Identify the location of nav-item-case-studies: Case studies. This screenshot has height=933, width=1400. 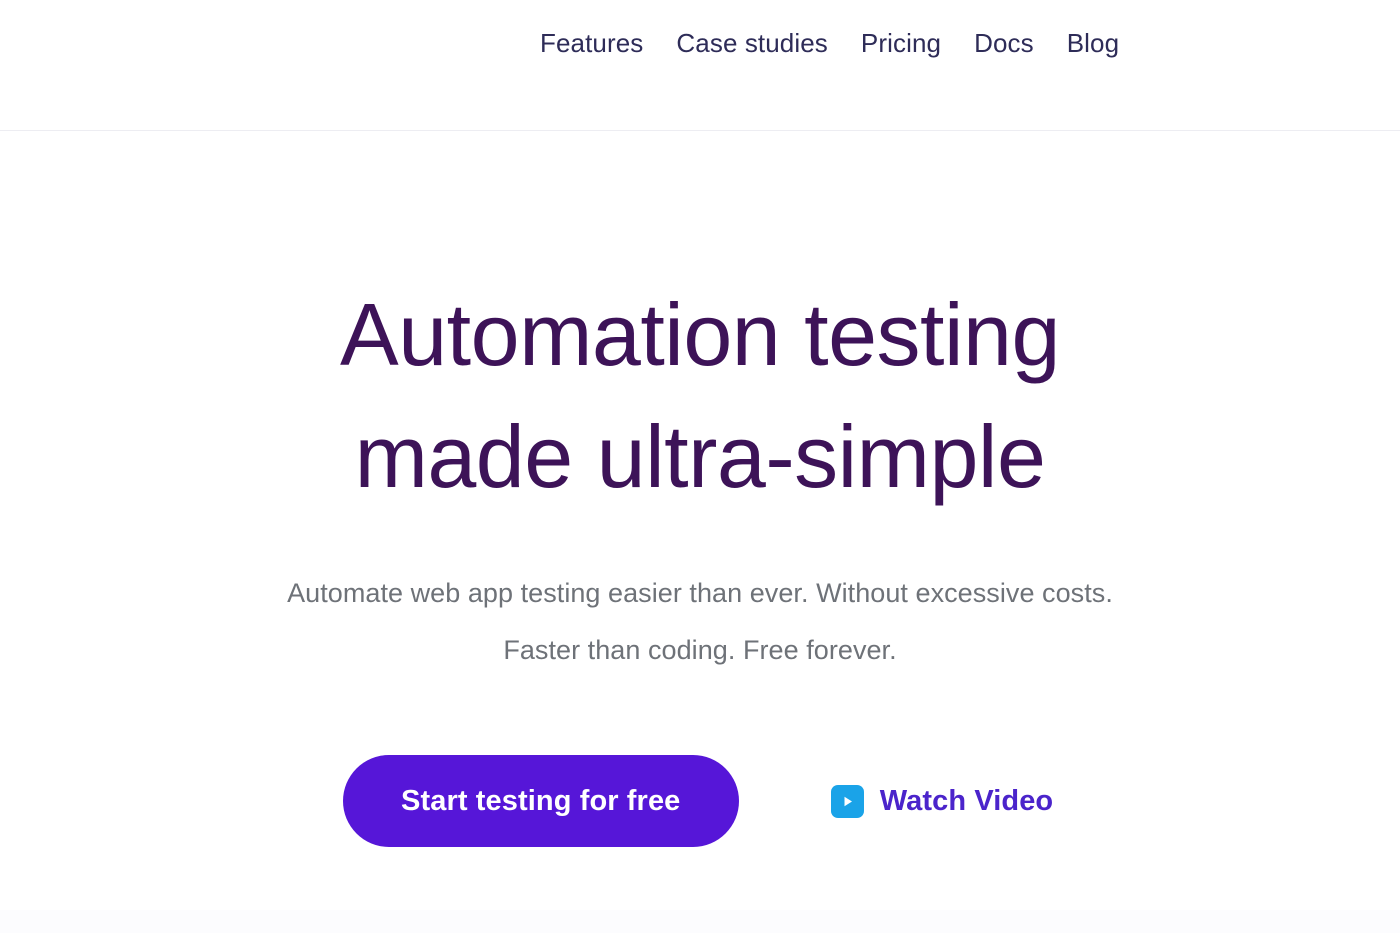
(768, 43).